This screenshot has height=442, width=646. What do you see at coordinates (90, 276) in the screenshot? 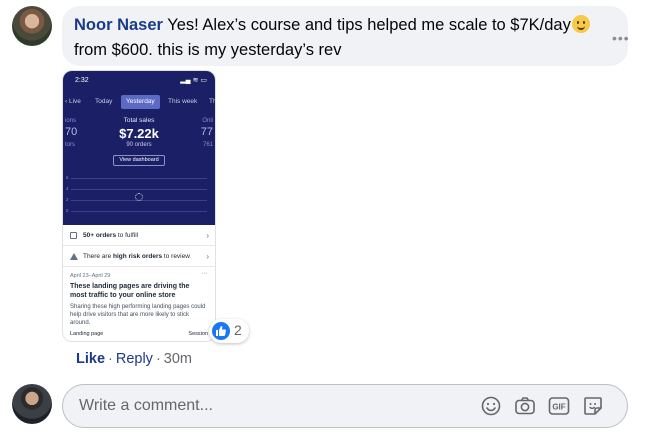
I see `card-date: April 23–April 29` at bounding box center [90, 276].